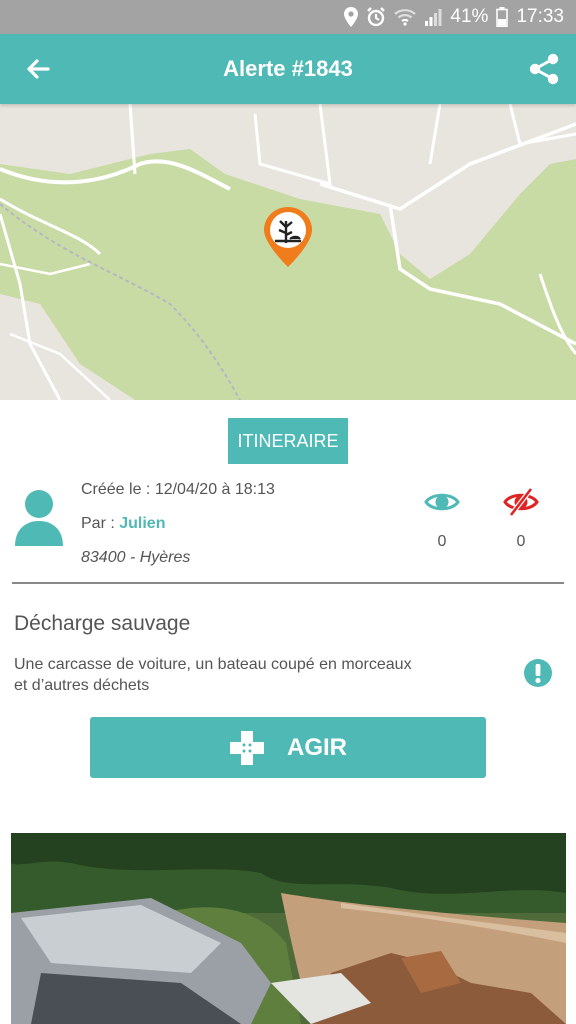 This screenshot has width=576, height=1024. Describe the element at coordinates (288, 237) in the screenshot. I see `pollution-marker-icon` at that location.